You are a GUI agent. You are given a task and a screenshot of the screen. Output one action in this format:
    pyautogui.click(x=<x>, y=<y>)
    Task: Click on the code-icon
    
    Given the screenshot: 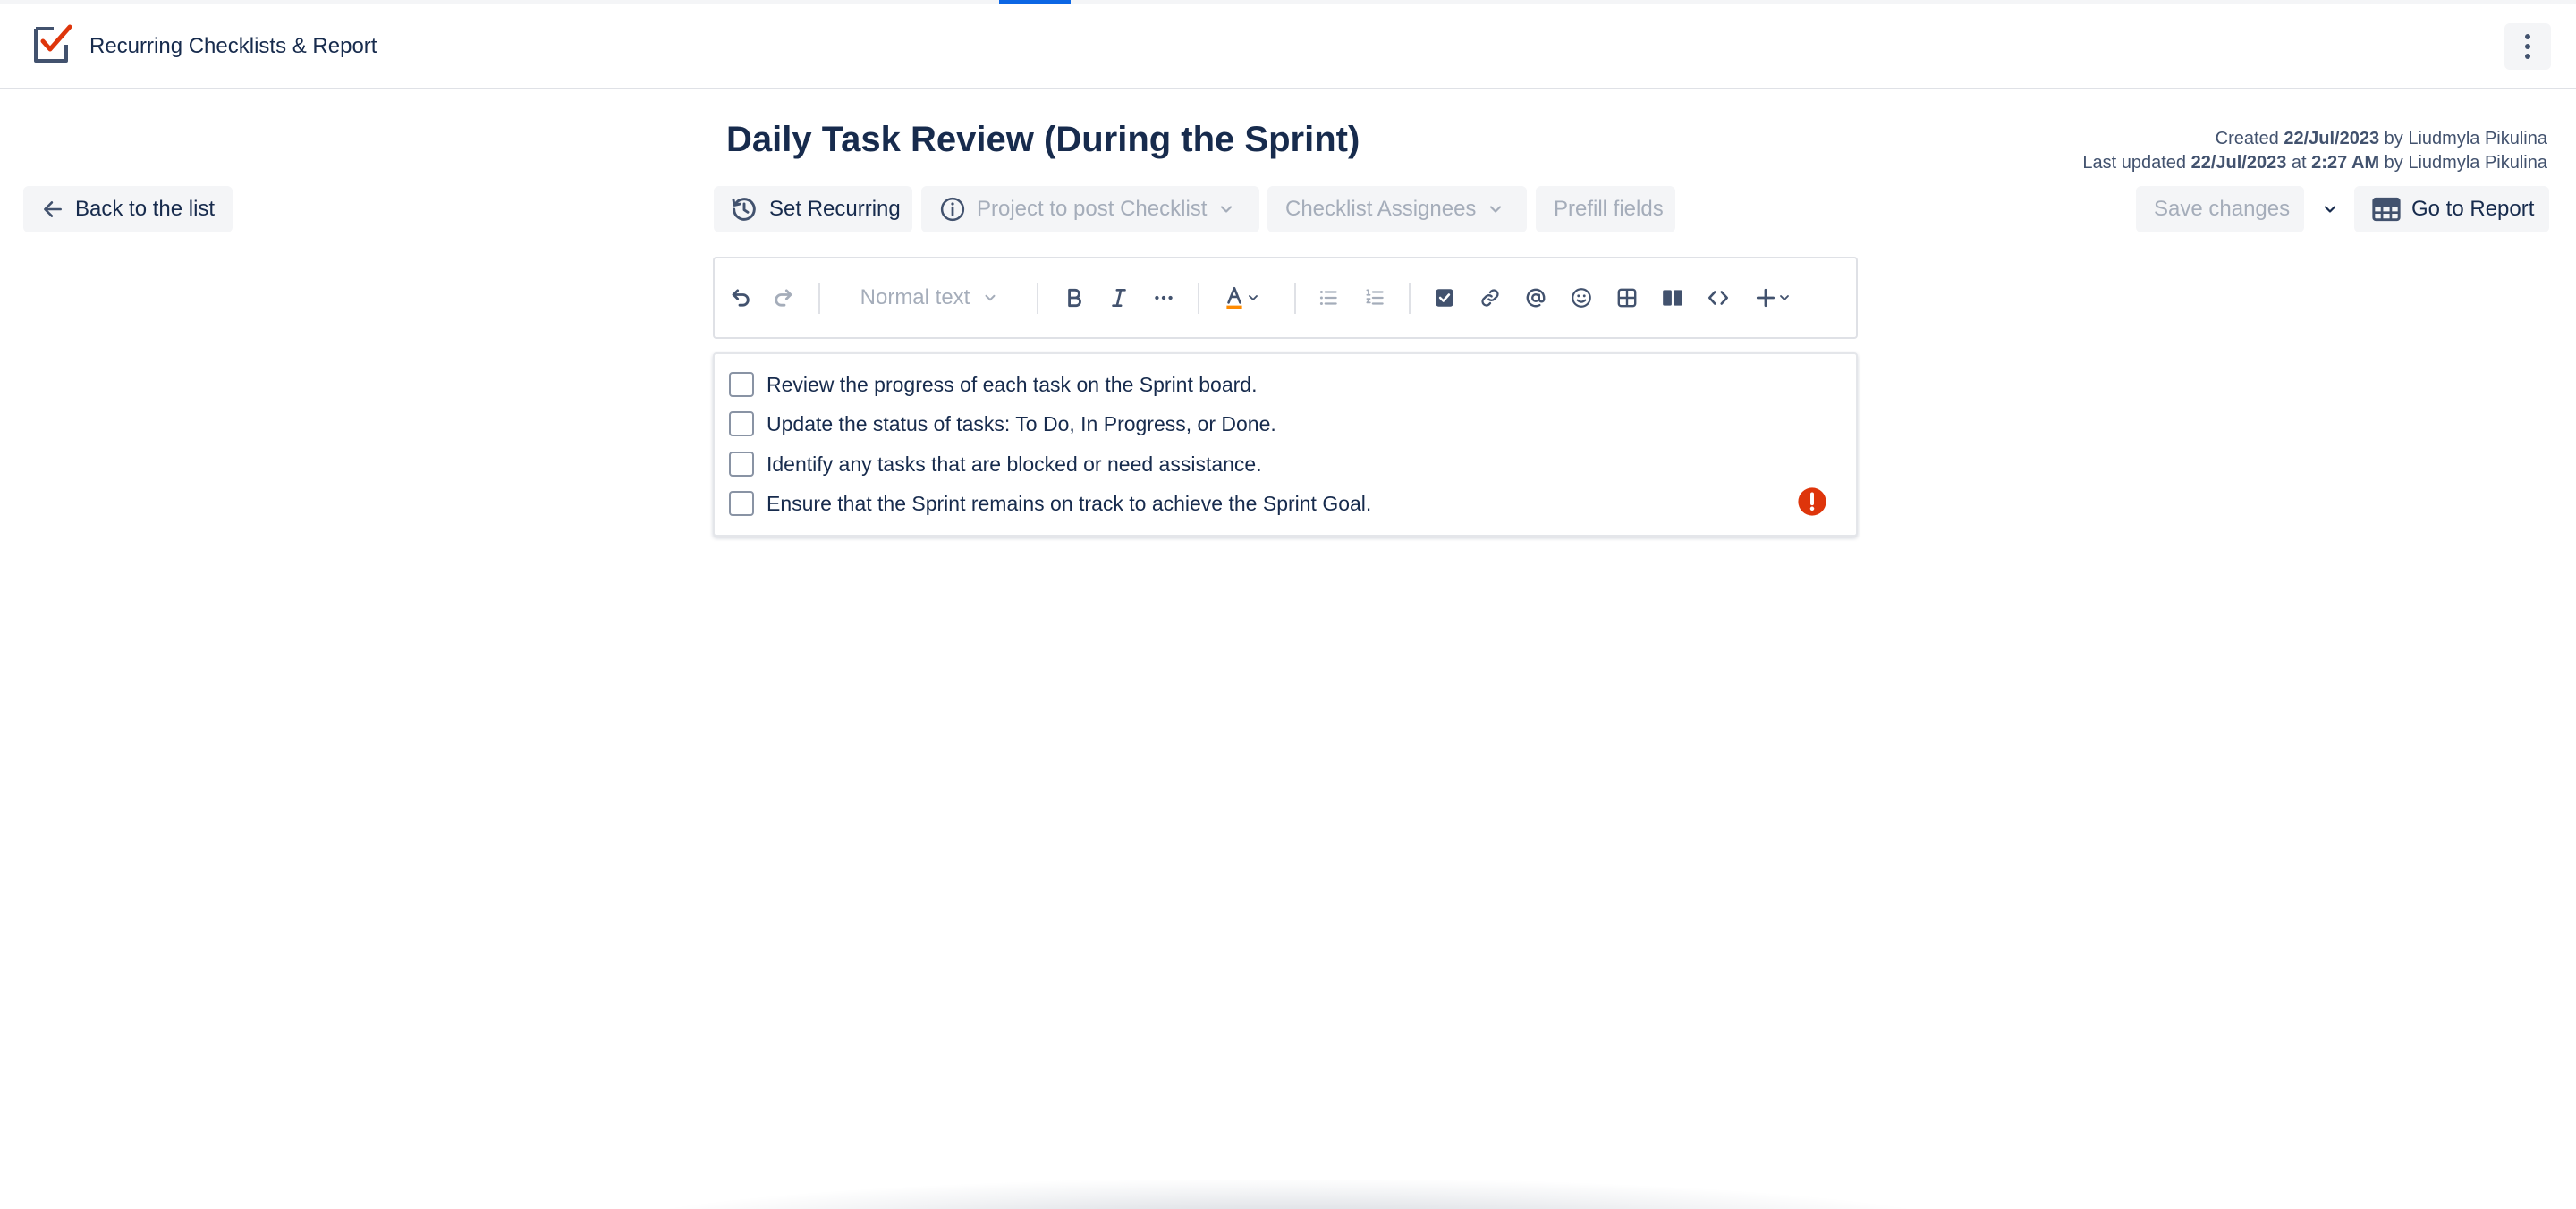 What is the action you would take?
    pyautogui.click(x=1718, y=298)
    